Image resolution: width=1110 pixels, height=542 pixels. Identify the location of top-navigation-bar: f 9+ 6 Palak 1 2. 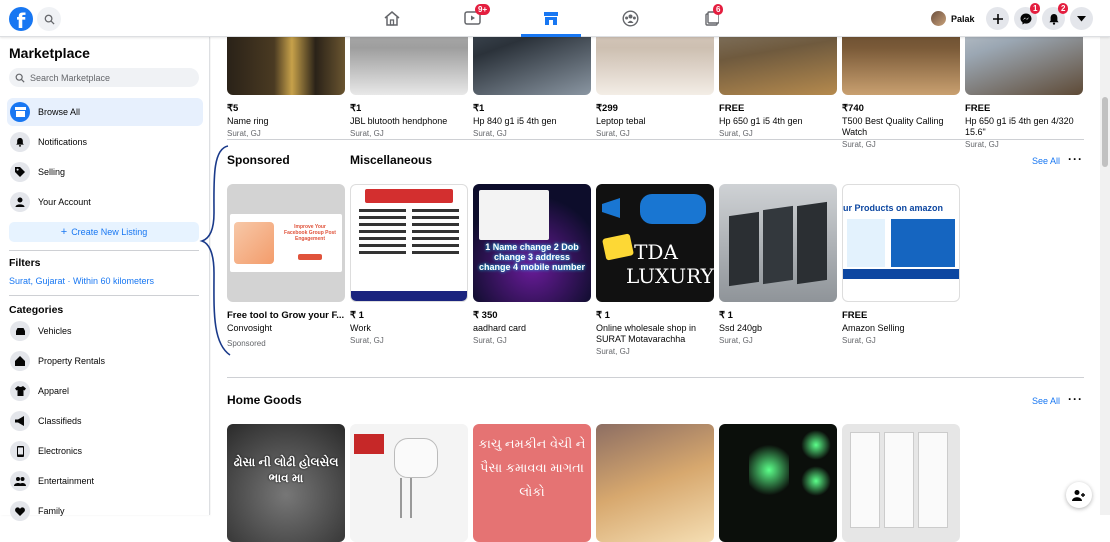
(555, 18).